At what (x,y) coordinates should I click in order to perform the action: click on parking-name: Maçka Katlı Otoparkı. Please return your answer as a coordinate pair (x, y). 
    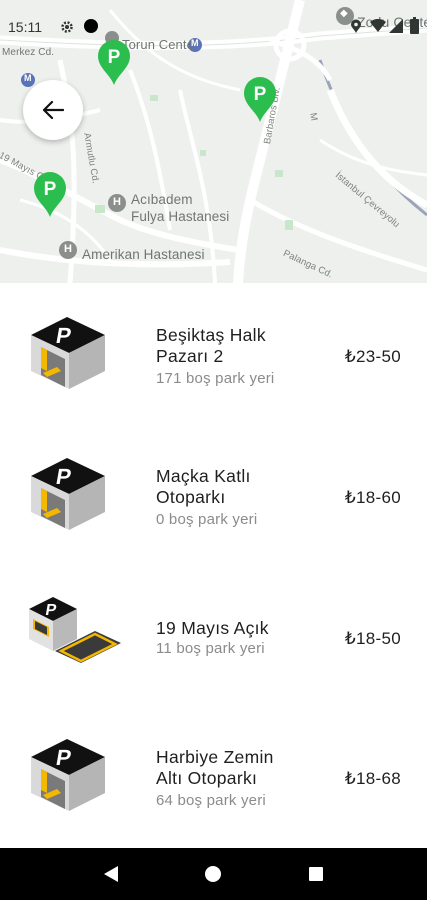
    Looking at the image, I should click on (203, 487).